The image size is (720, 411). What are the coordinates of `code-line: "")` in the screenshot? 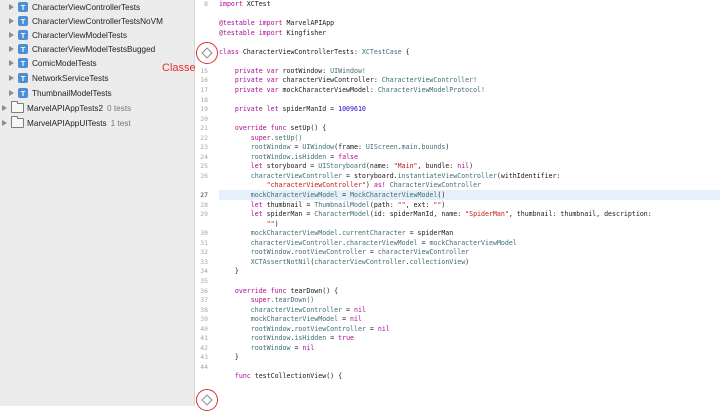 It's located at (469, 224).